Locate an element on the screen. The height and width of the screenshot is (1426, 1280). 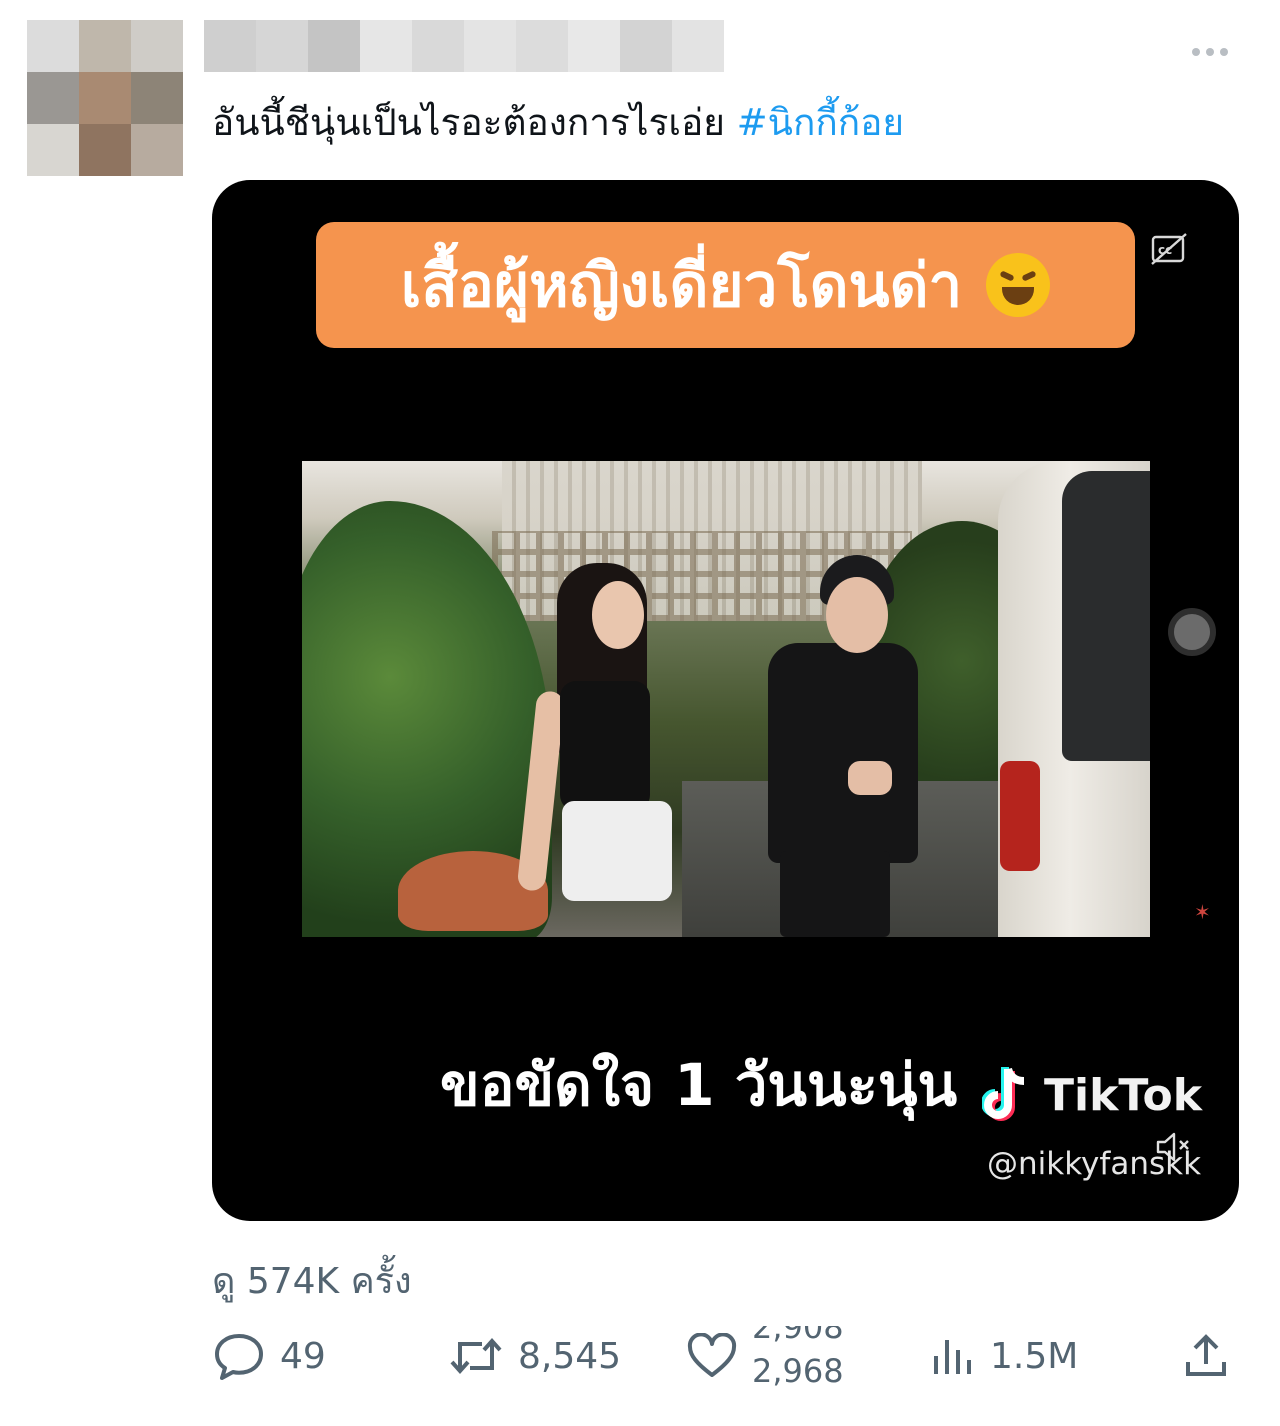
analytics-bars-icon is located at coordinates (952, 1357).